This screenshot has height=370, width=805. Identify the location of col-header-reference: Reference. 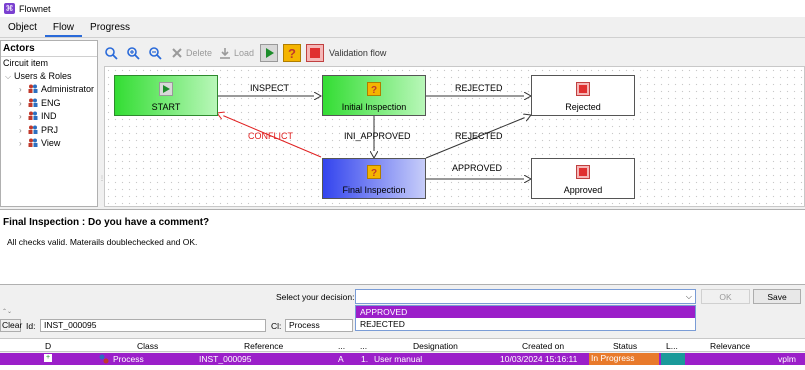
(263, 346).